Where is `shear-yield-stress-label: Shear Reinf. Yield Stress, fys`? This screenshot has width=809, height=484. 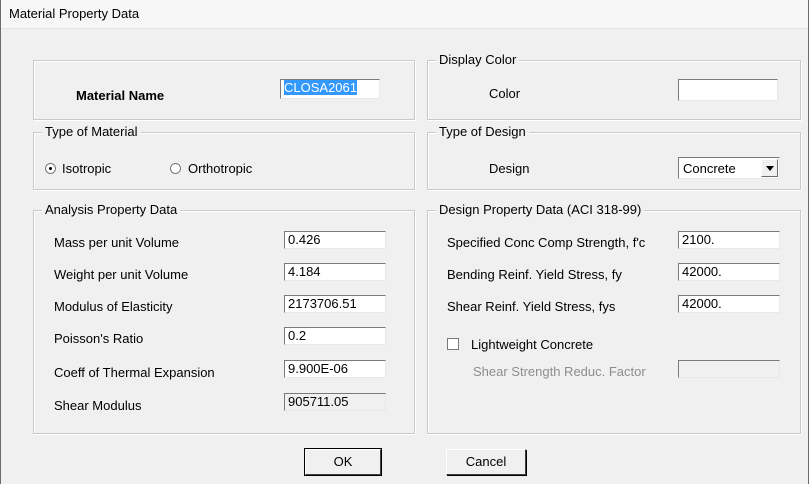 shear-yield-stress-label: Shear Reinf. Yield Stress, fys is located at coordinates (531, 306).